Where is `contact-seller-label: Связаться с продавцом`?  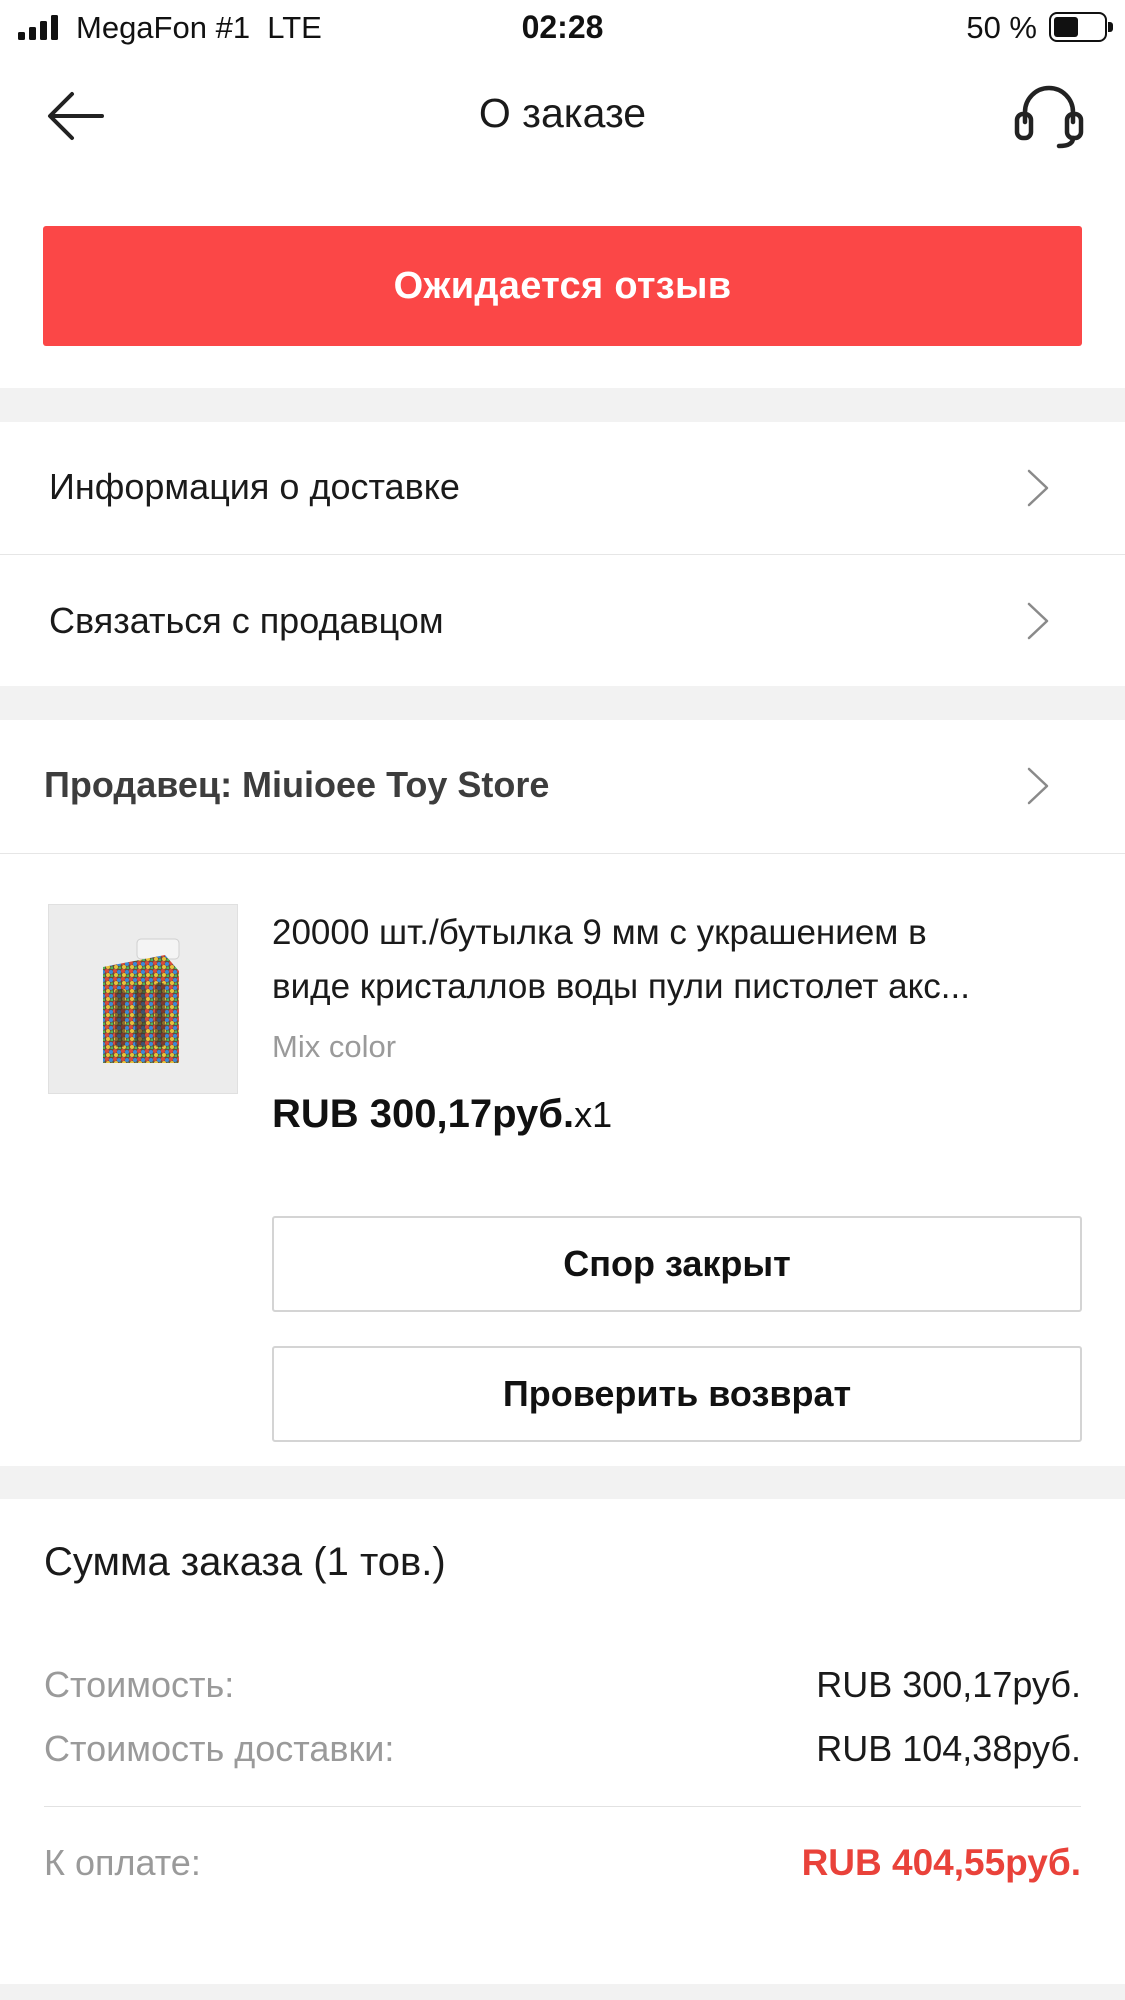
contact-seller-label: Связаться с продавцом is located at coordinates (246, 620).